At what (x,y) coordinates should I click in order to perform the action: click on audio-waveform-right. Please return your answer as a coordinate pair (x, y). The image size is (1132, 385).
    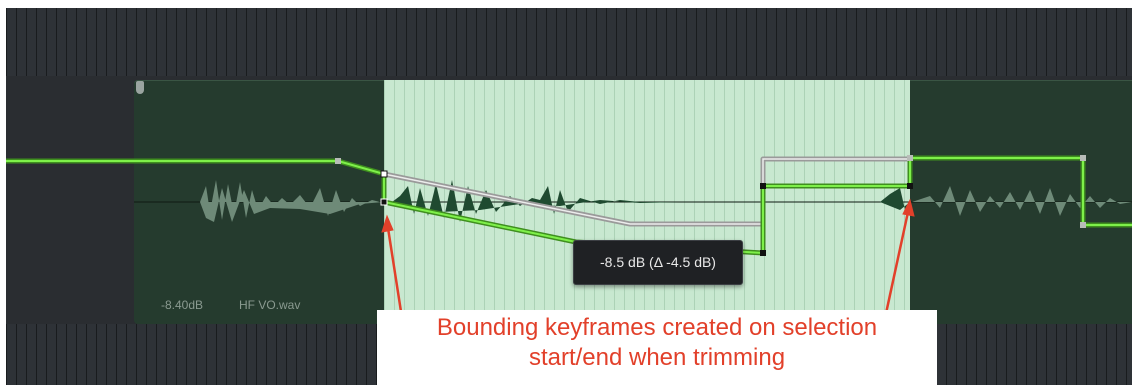
    Looking at the image, I should click on (1022, 201).